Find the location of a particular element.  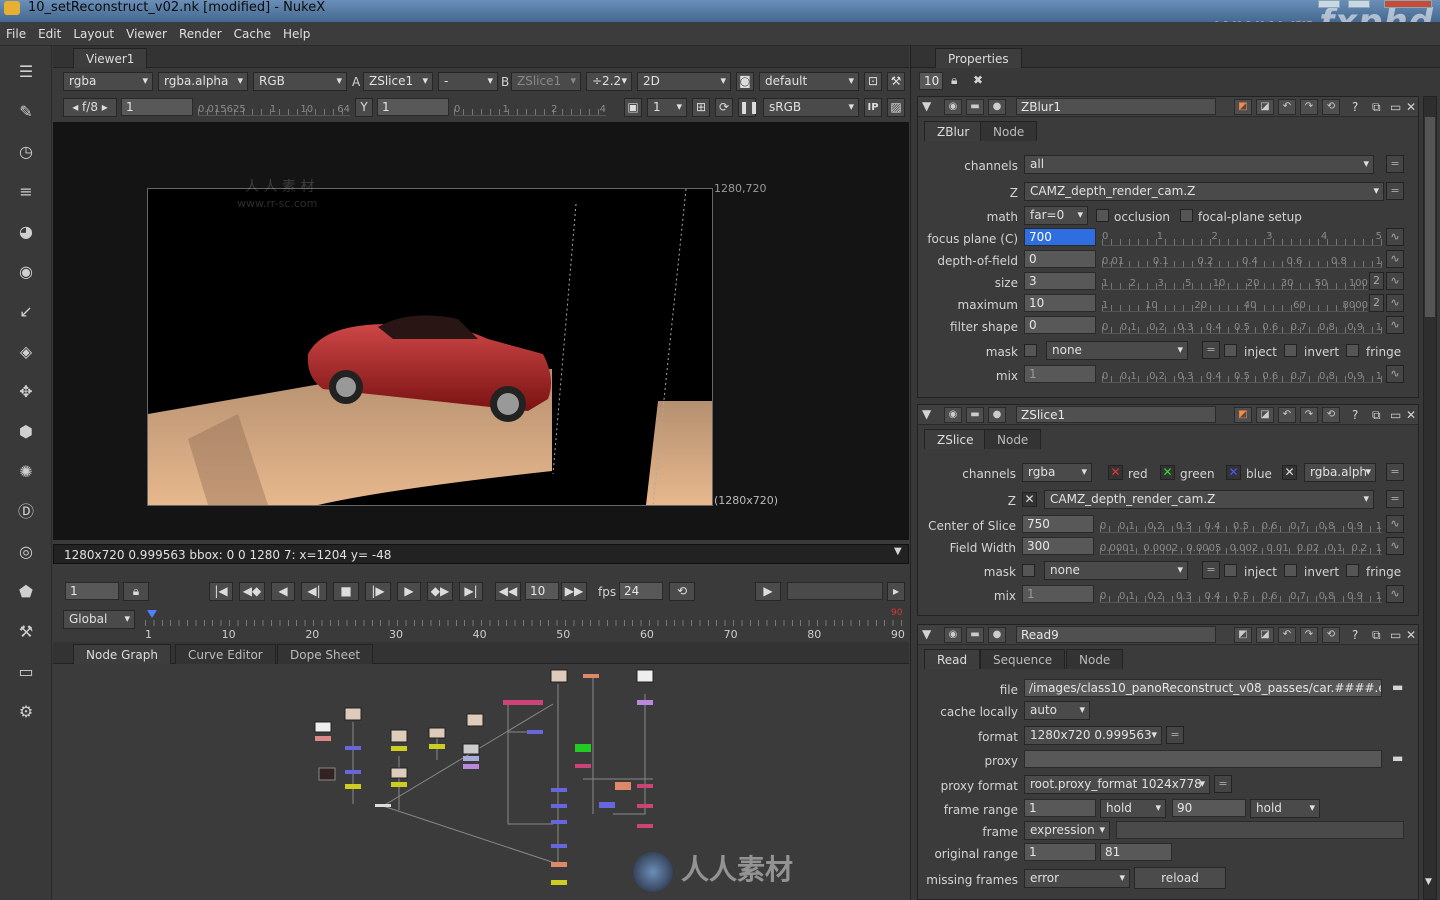

proxy-format-dropdown: root.proxy_format 1024x778 is located at coordinates (1117, 784).